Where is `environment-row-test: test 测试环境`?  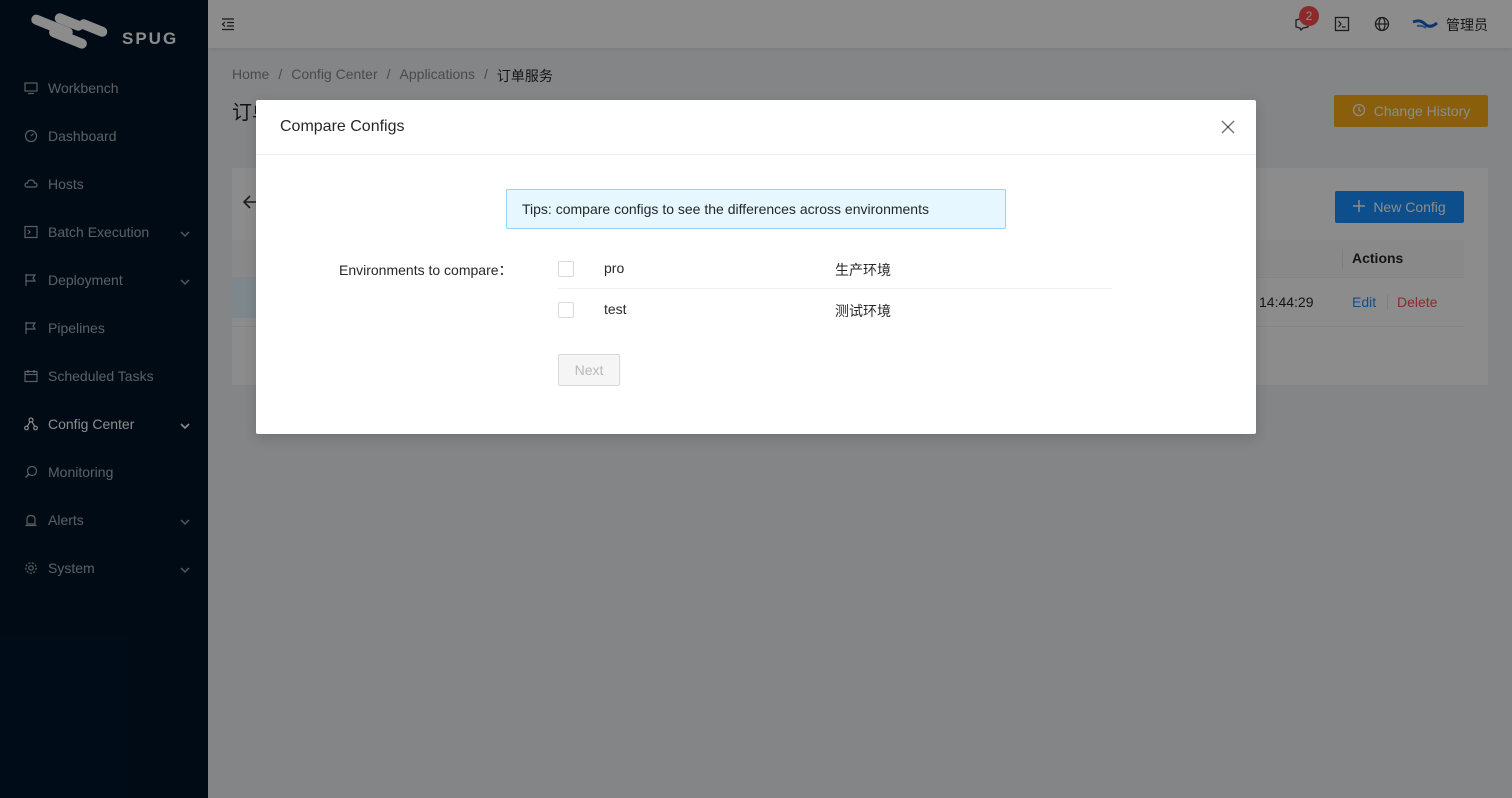 environment-row-test: test 测试环境 is located at coordinates (835, 310).